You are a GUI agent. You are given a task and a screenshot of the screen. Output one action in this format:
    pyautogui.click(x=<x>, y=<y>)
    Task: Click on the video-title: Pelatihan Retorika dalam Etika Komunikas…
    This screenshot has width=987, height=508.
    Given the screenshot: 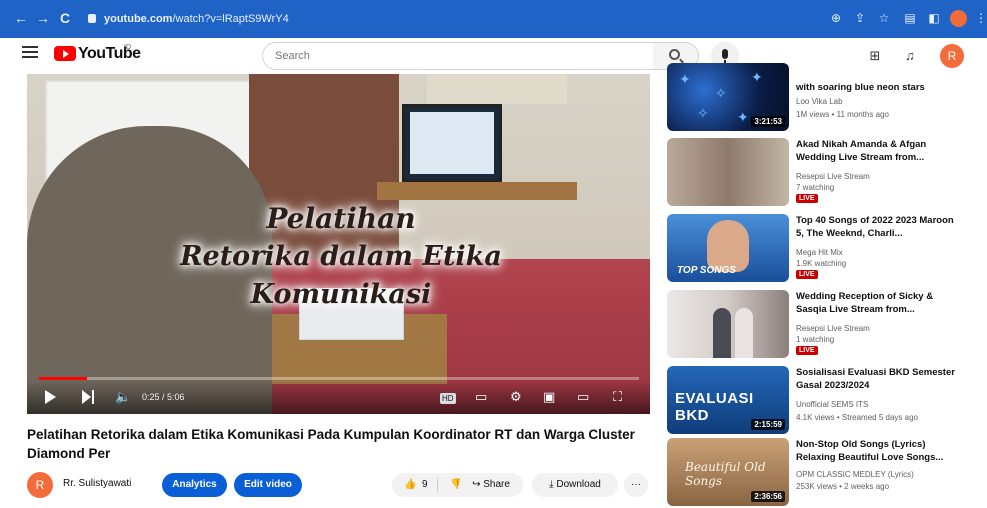 What is the action you would take?
    pyautogui.click(x=331, y=444)
    